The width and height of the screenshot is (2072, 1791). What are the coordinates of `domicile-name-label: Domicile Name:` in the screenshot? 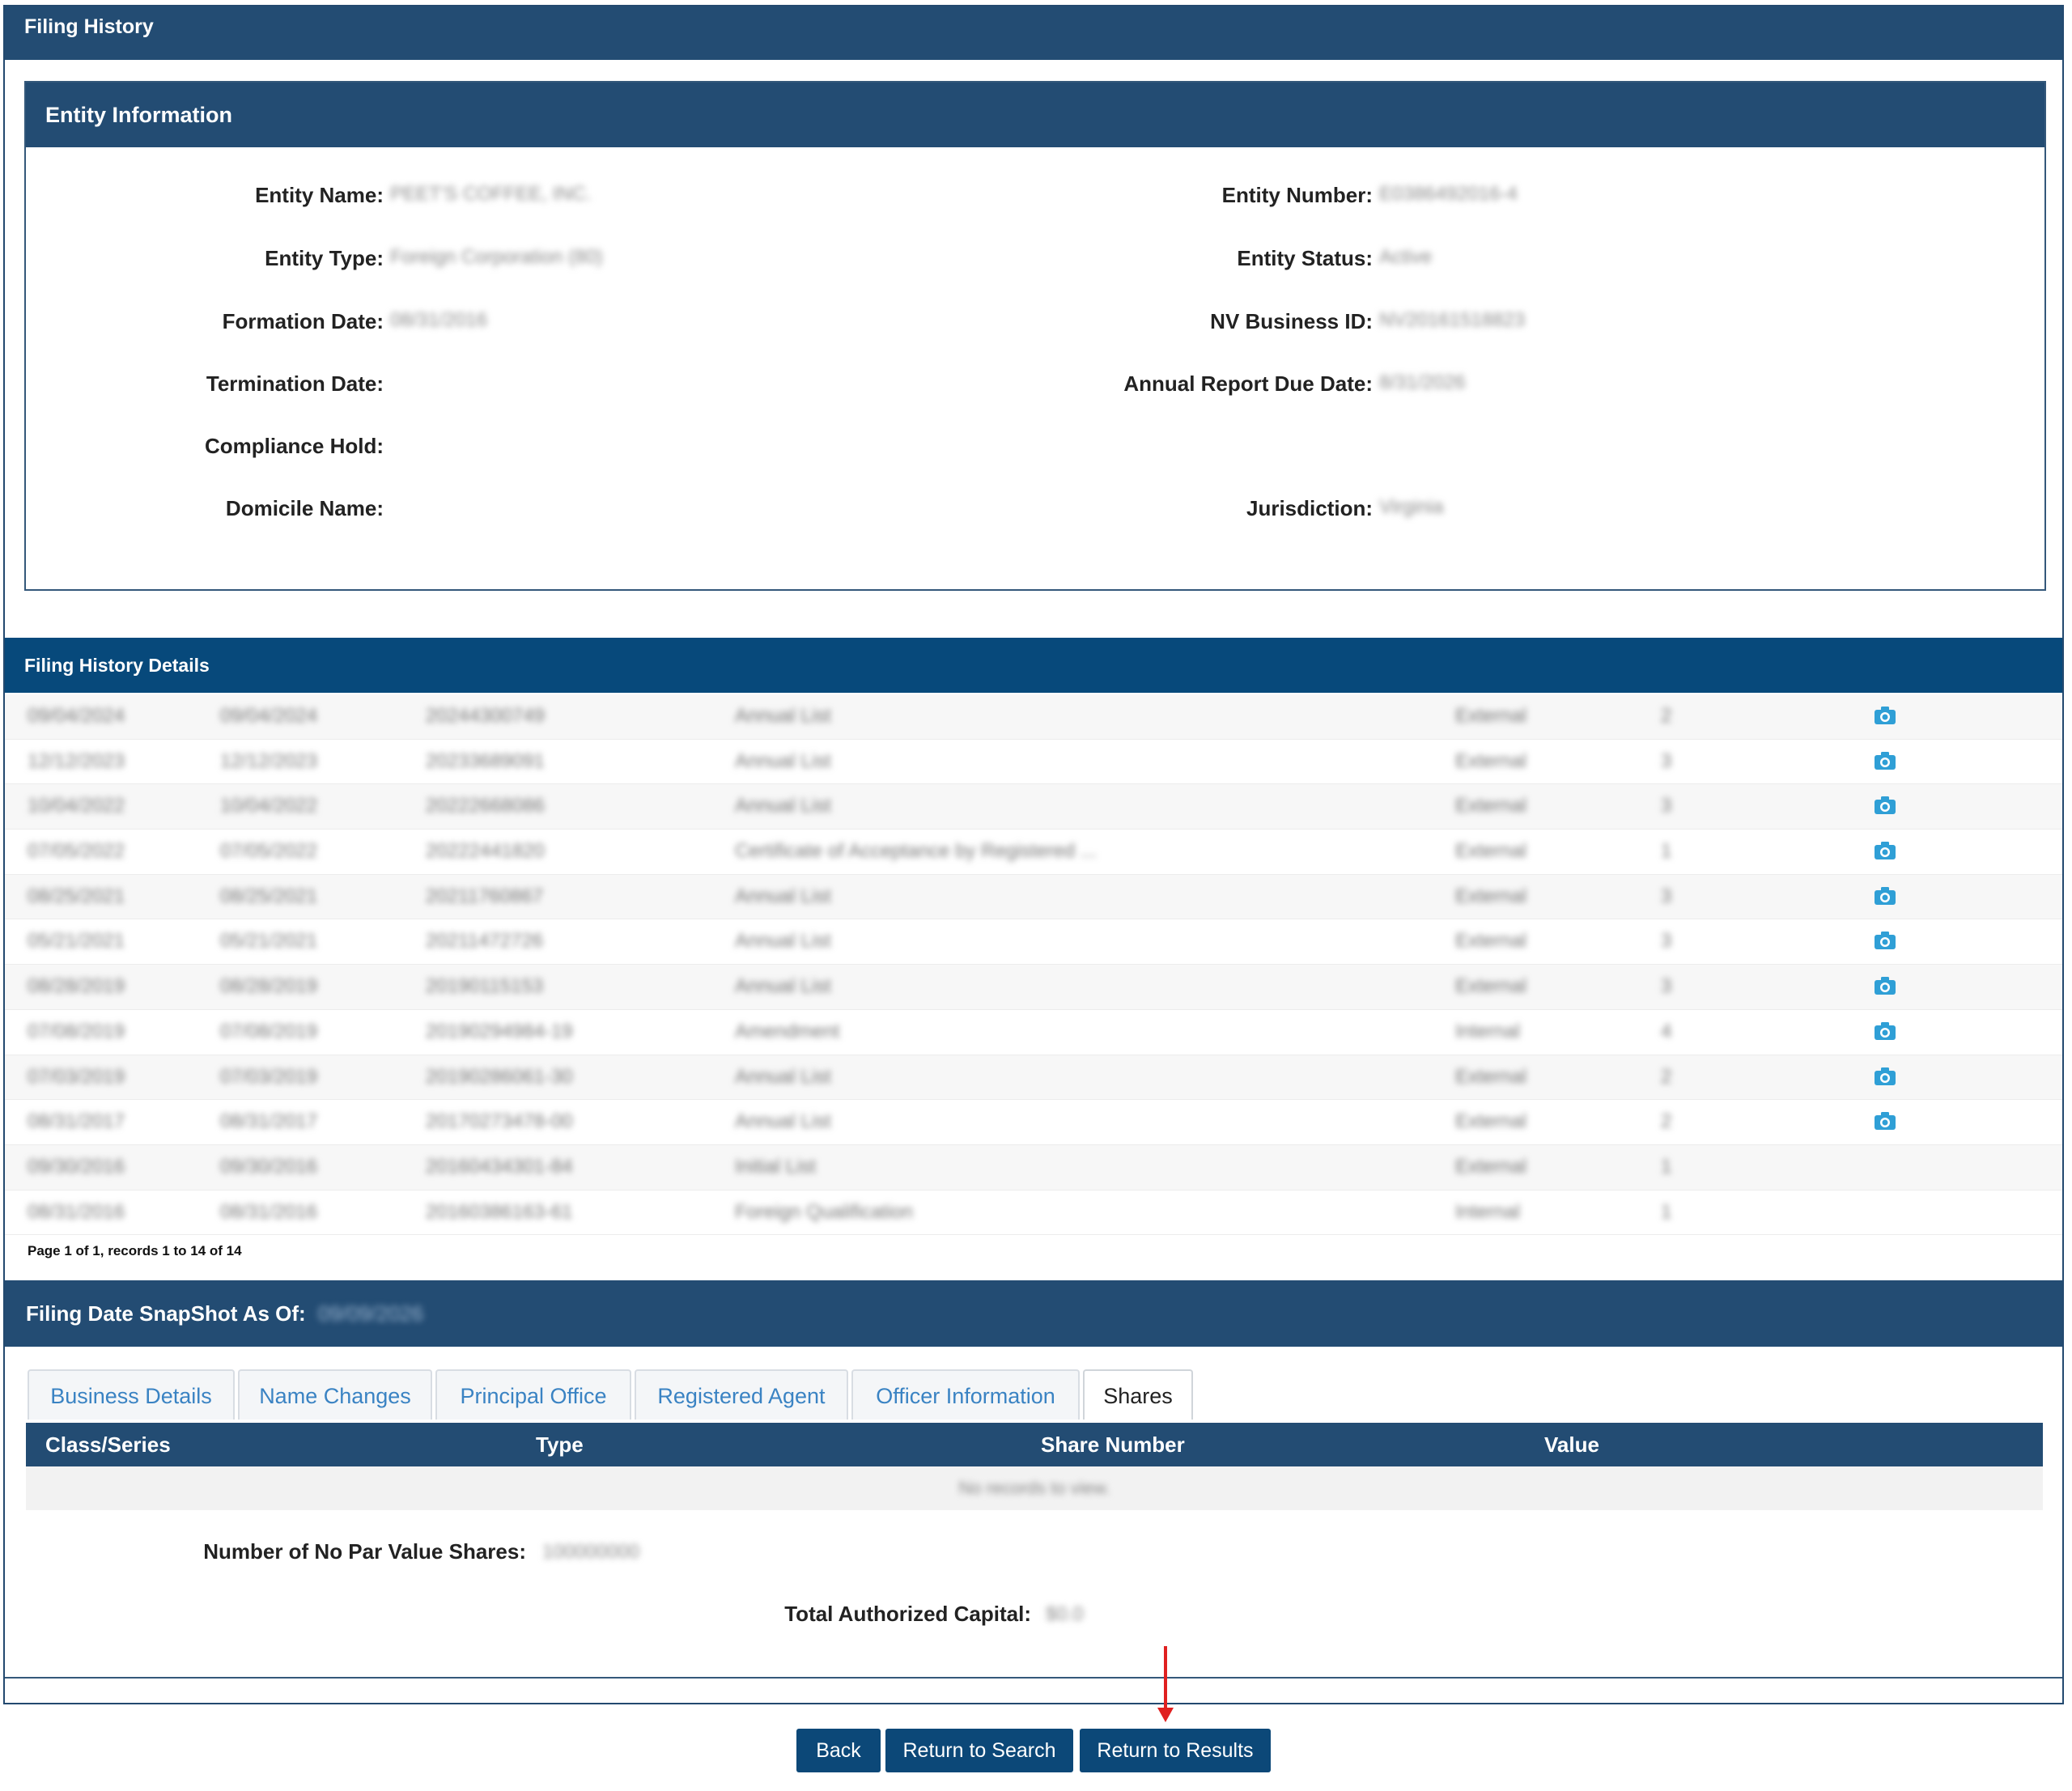 It's located at (304, 508).